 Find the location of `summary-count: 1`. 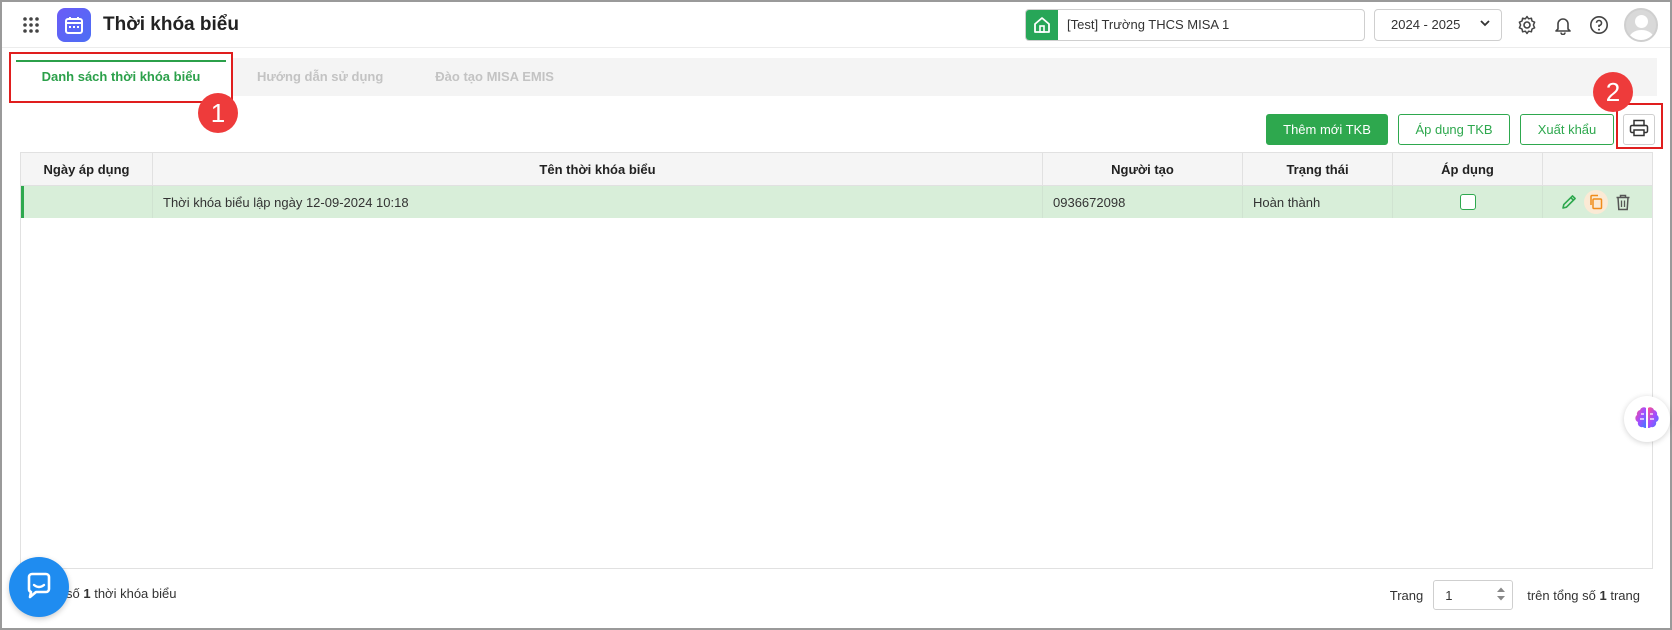

summary-count: 1 is located at coordinates (87, 593).